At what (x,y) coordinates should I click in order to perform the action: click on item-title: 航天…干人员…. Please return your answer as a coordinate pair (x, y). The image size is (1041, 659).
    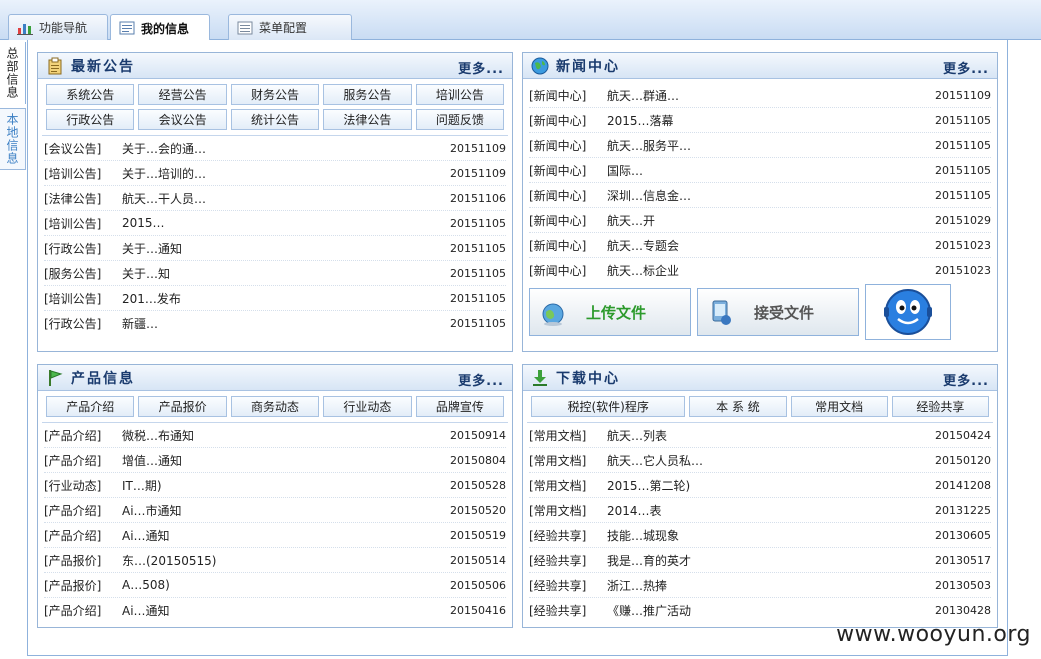
    Looking at the image, I should click on (285, 198).